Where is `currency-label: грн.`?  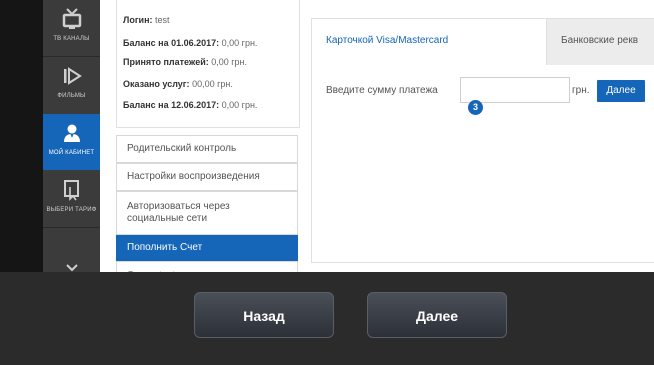
currency-label: грн. is located at coordinates (581, 90).